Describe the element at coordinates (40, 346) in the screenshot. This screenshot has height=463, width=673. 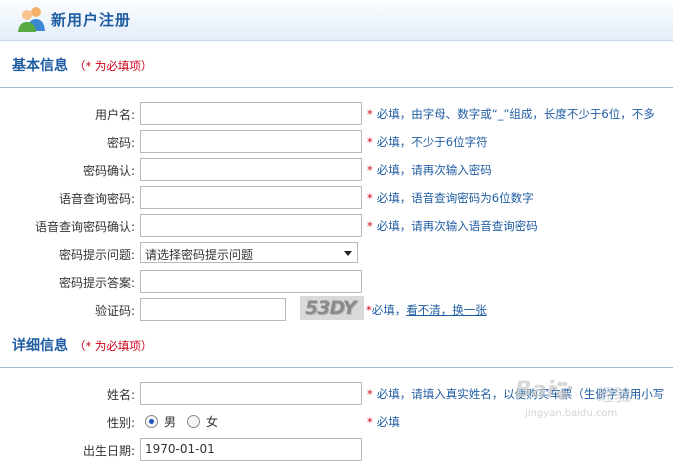
I see `detail-info-title: 详细信息` at that location.